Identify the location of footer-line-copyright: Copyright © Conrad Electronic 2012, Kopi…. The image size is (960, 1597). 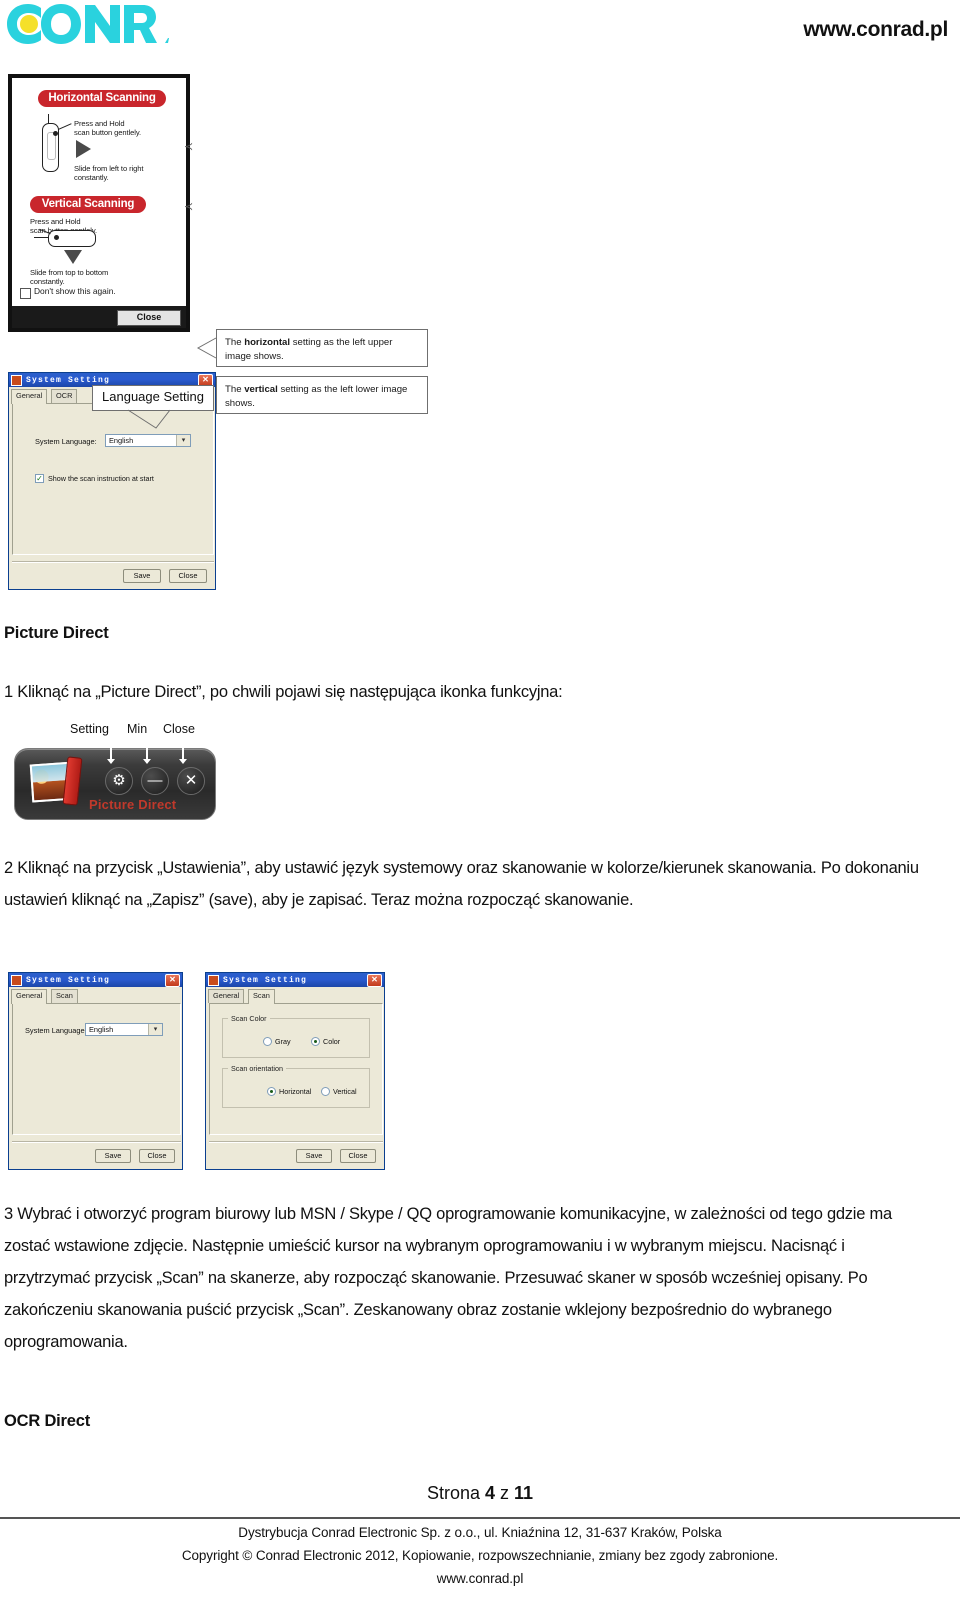
(480, 1555).